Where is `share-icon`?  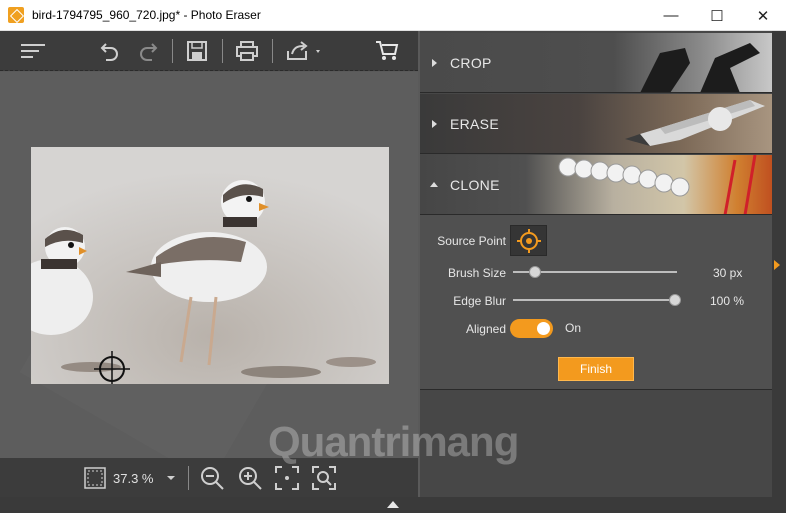
share-icon is located at coordinates (304, 51).